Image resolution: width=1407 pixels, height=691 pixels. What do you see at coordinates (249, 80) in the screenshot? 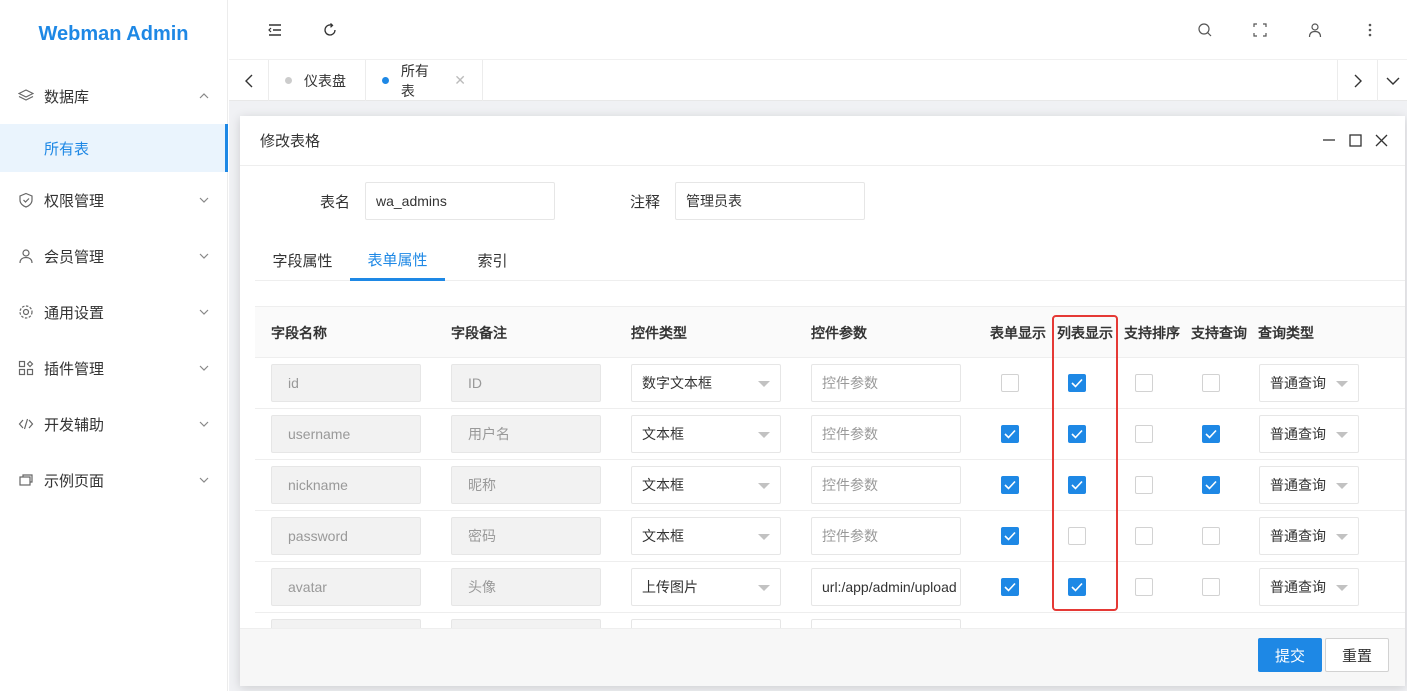
I see `tabs-scroll-left-button` at bounding box center [249, 80].